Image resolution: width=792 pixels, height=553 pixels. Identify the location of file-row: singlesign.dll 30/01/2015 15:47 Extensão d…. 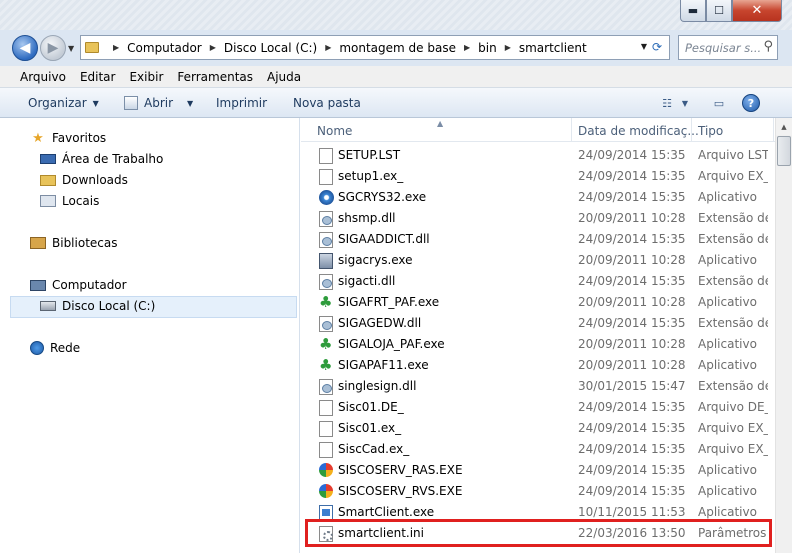
(546, 386).